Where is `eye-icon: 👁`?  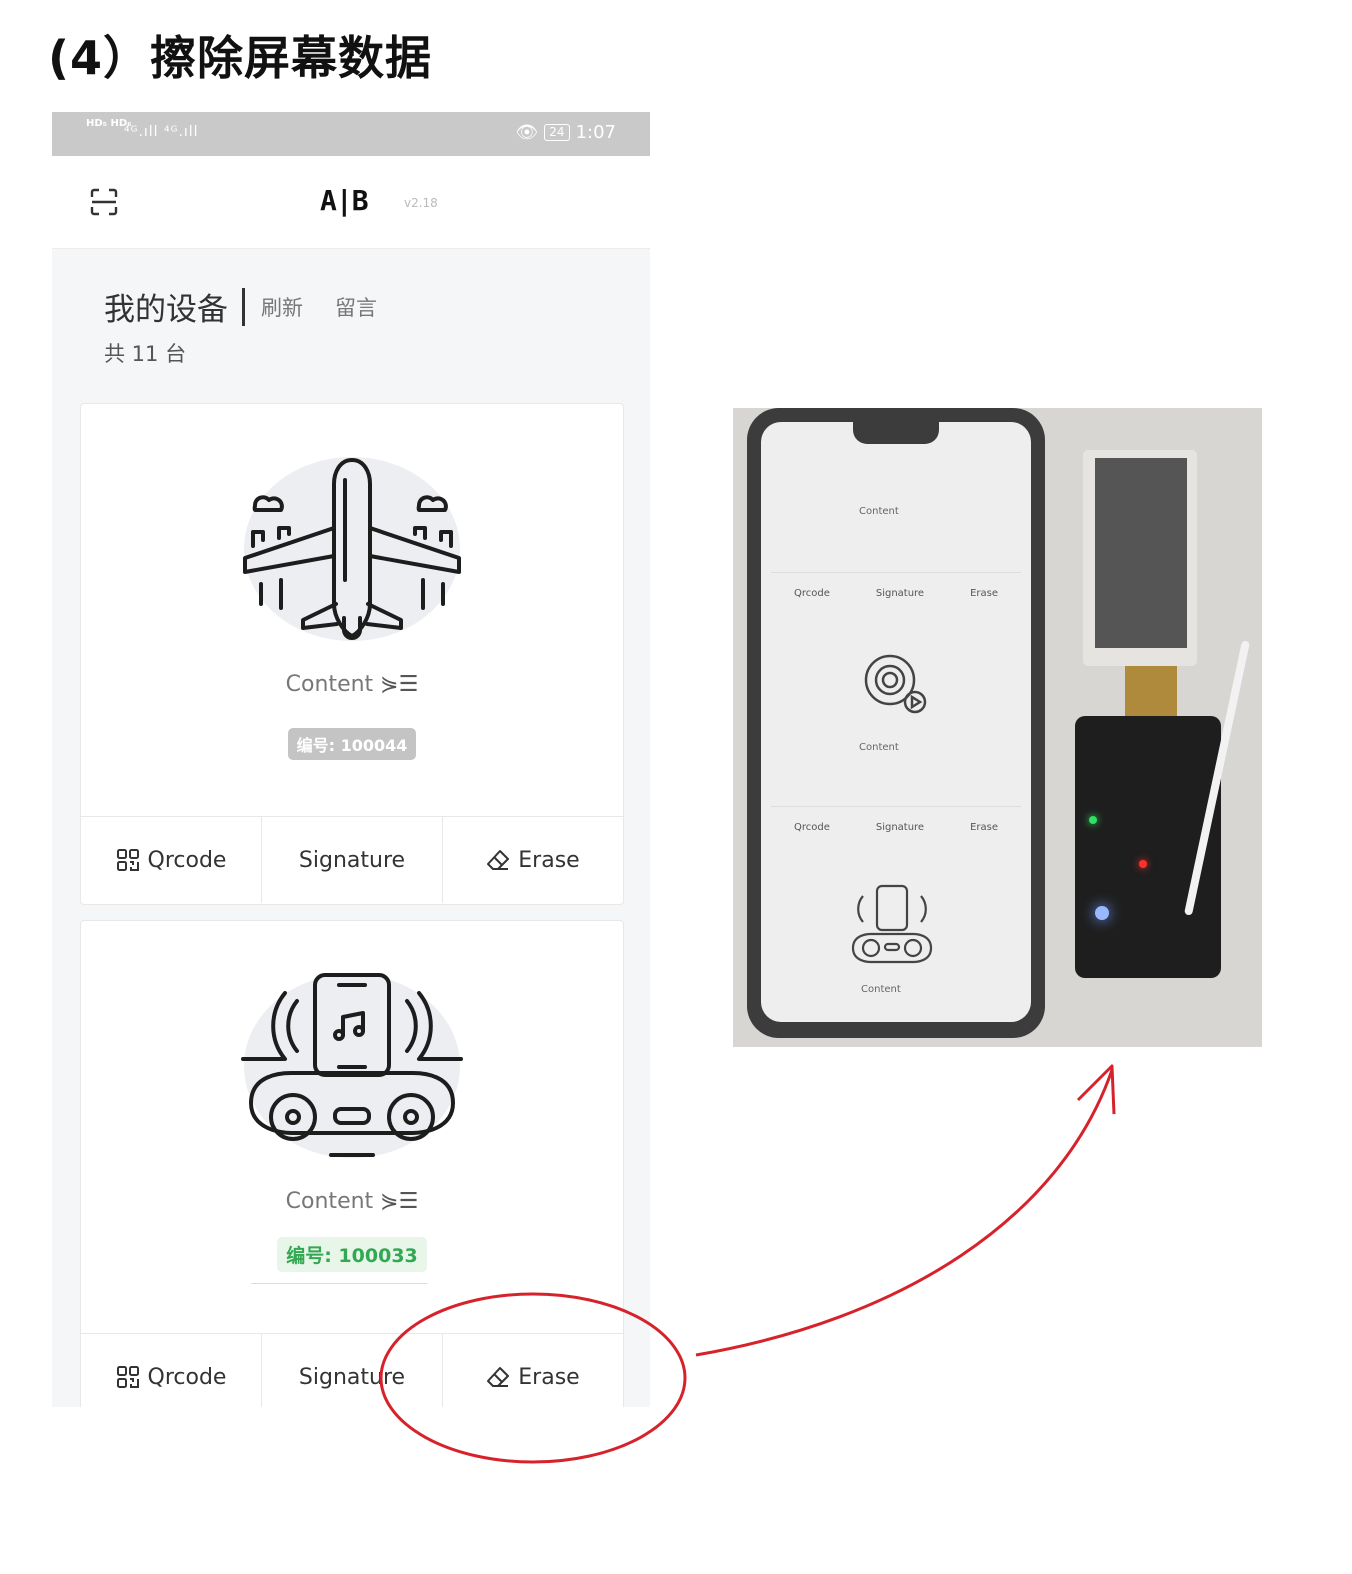 eye-icon: 👁 is located at coordinates (527, 132).